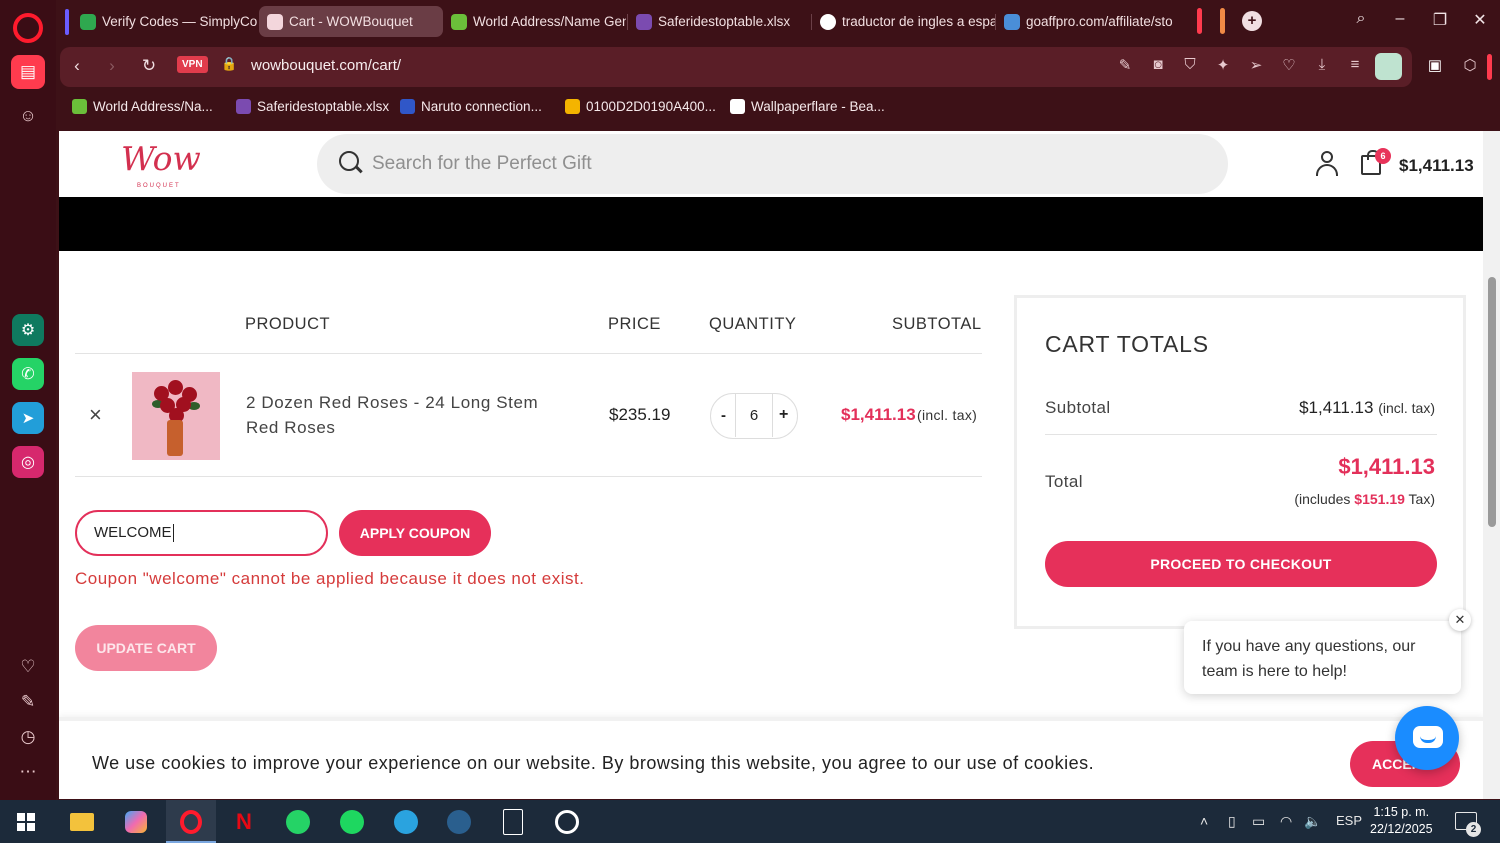  What do you see at coordinates (1127, 344) in the screenshot?
I see `cart-totals-title: CART TOTALS` at bounding box center [1127, 344].